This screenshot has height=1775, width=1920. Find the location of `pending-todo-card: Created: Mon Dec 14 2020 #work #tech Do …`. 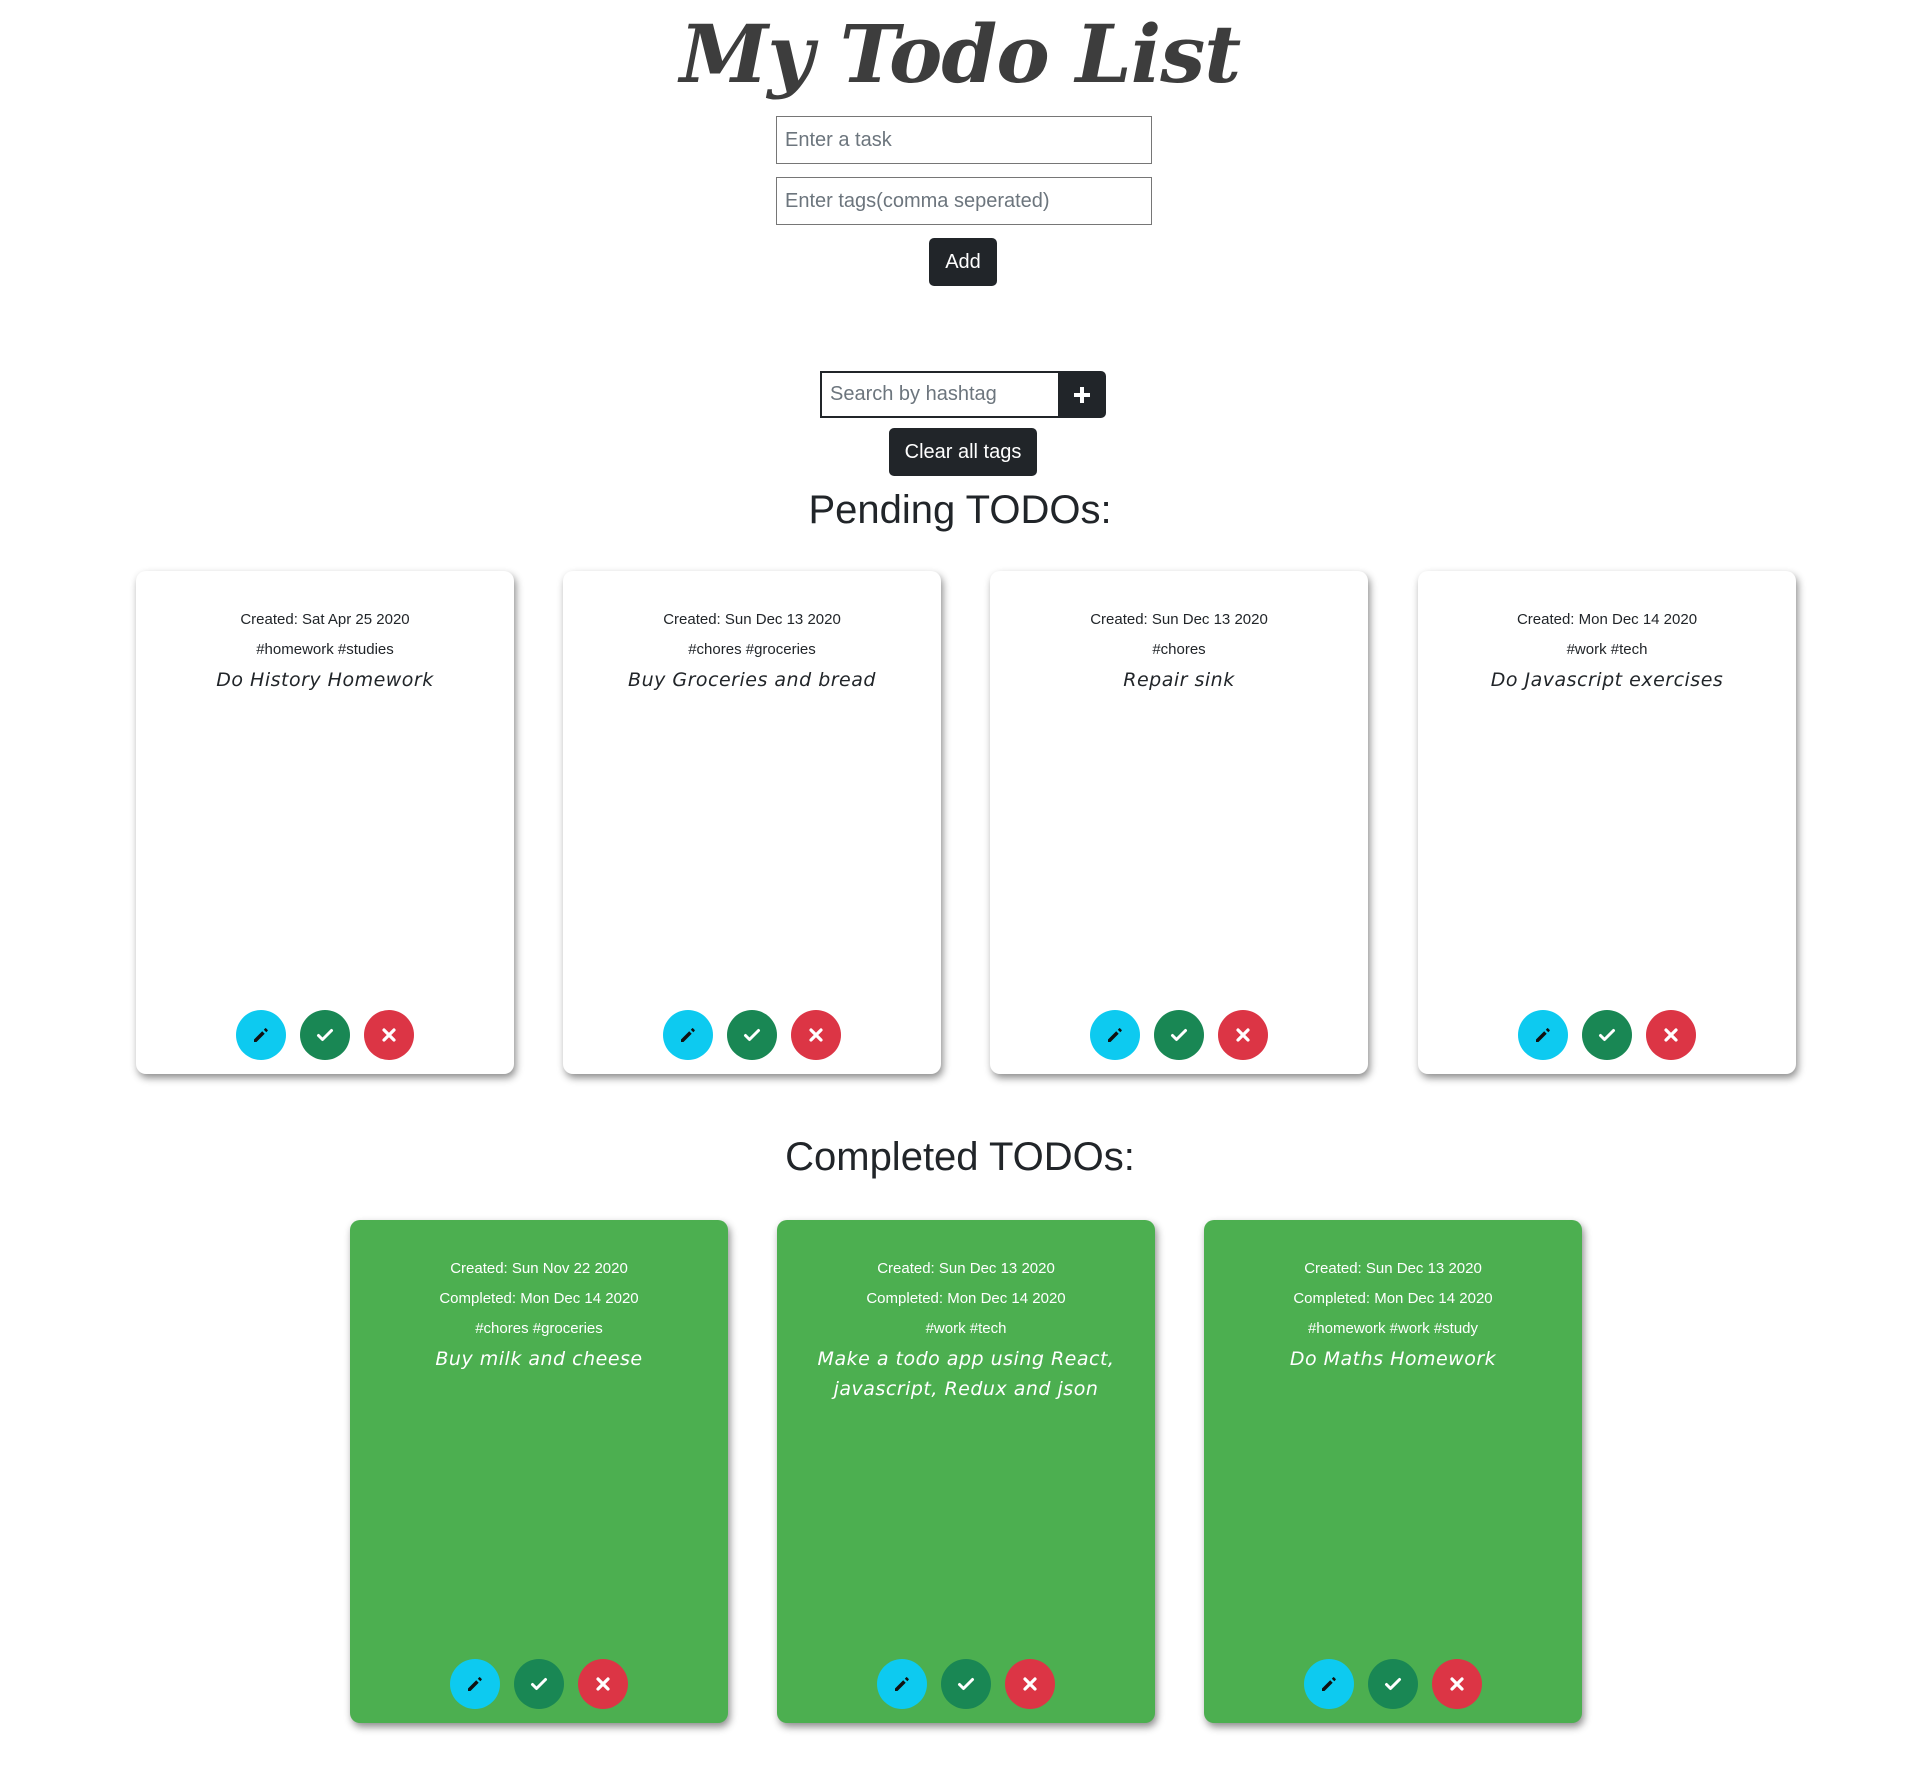

pending-todo-card: Created: Mon Dec 14 2020 #work #tech Do … is located at coordinates (1607, 822).